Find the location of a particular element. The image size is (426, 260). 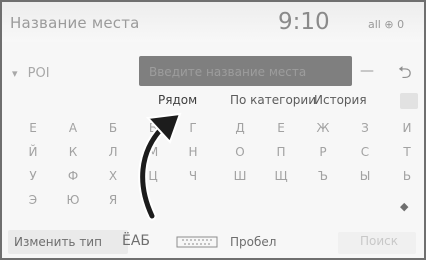

search-row: ▾ РОІ Введите название места — ⮌ is located at coordinates (213, 71).